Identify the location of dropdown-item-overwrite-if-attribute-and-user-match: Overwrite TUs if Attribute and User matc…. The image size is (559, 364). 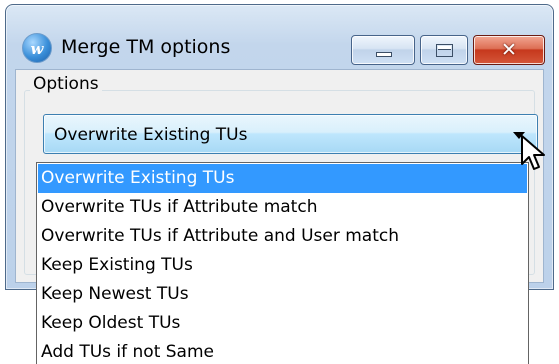
(282, 236).